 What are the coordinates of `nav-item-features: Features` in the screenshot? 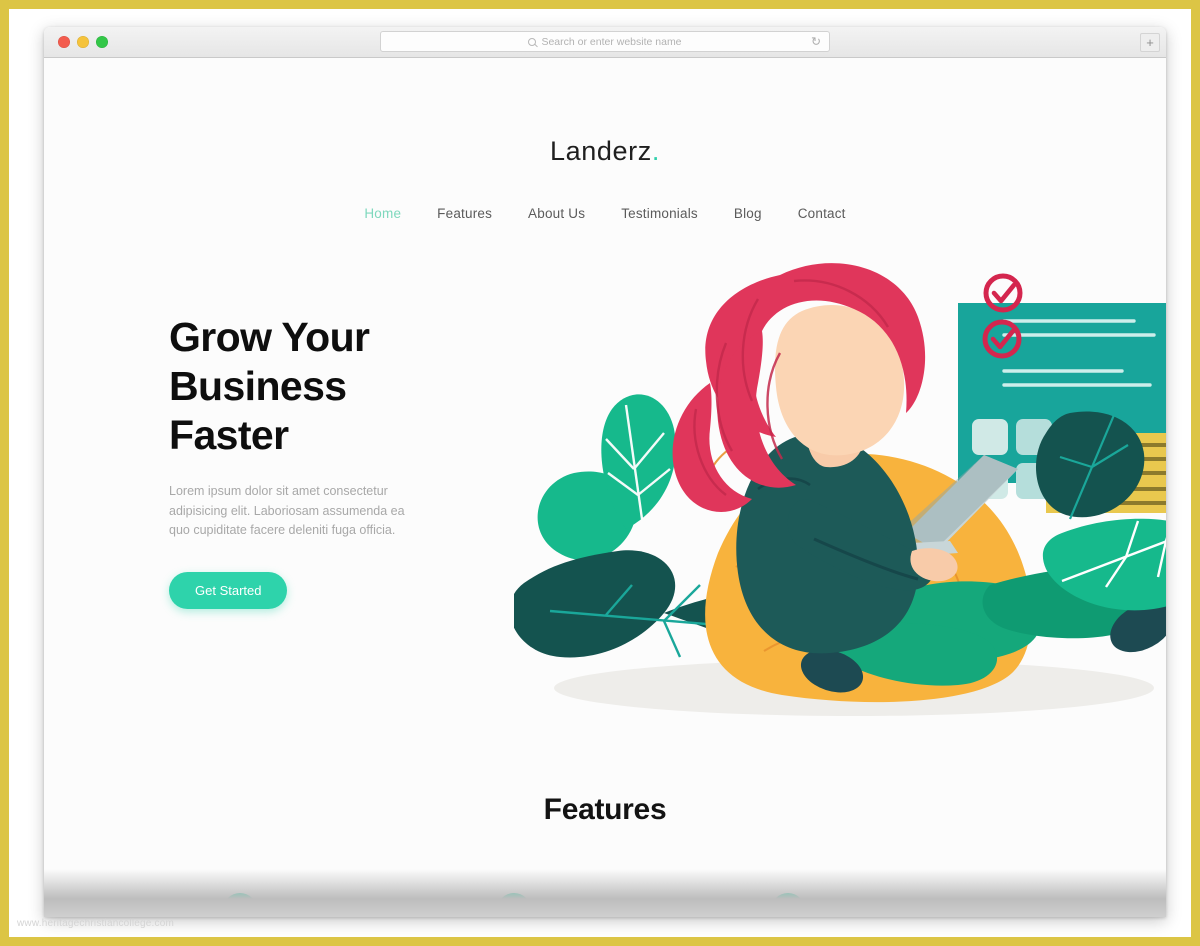 It's located at (464, 213).